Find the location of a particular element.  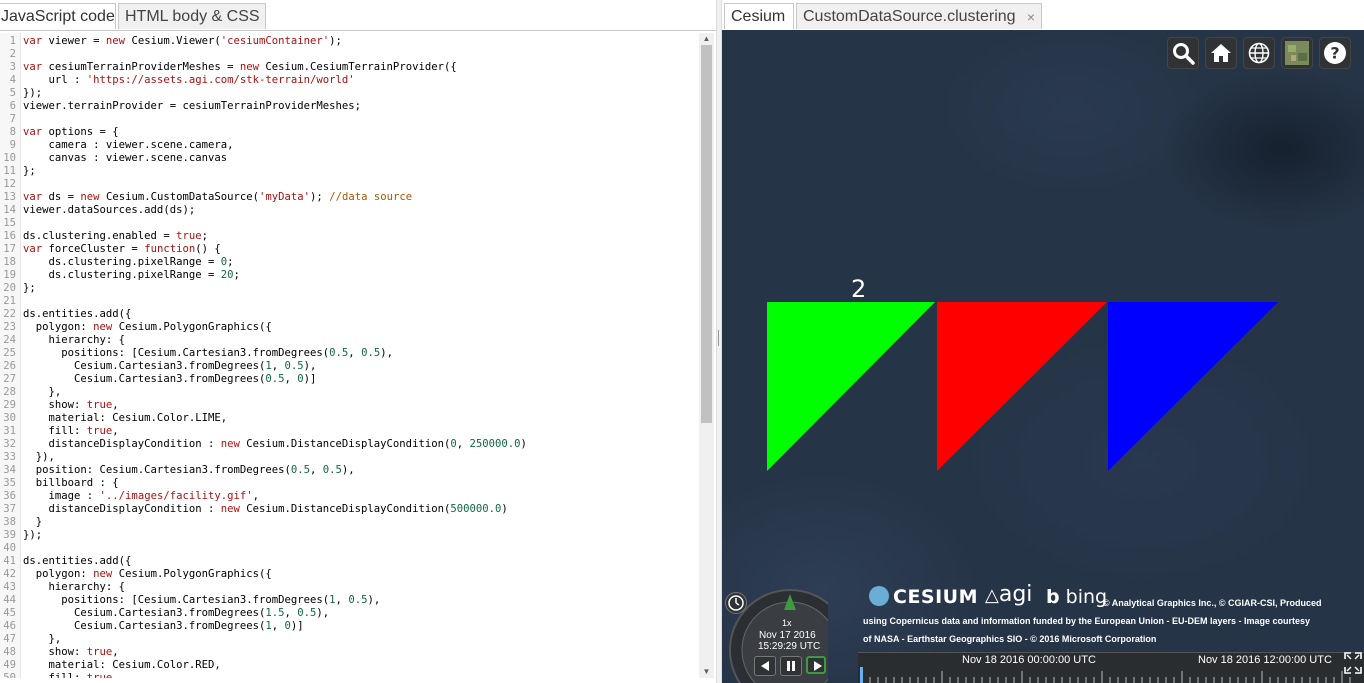

line-number: 10 is located at coordinates (9, 158).